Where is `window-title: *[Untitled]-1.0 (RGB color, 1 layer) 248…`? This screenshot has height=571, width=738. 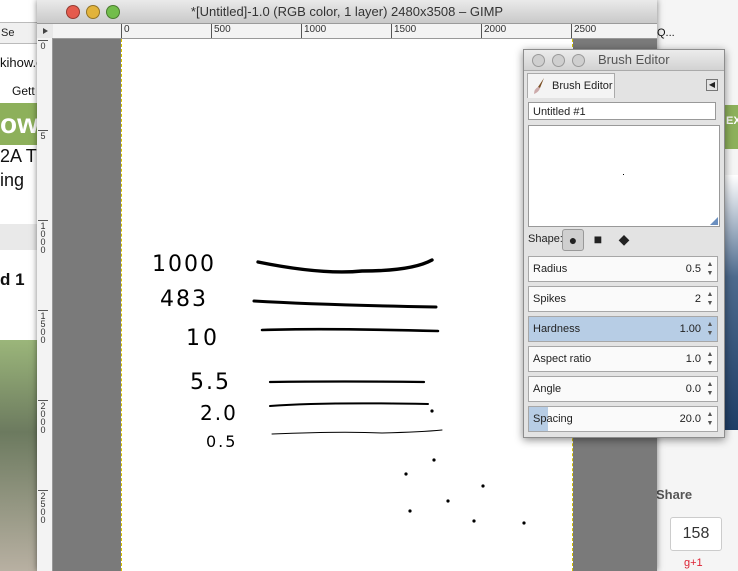 window-title: *[Untitled]-1.0 (RGB color, 1 layer) 248… is located at coordinates (347, 11).